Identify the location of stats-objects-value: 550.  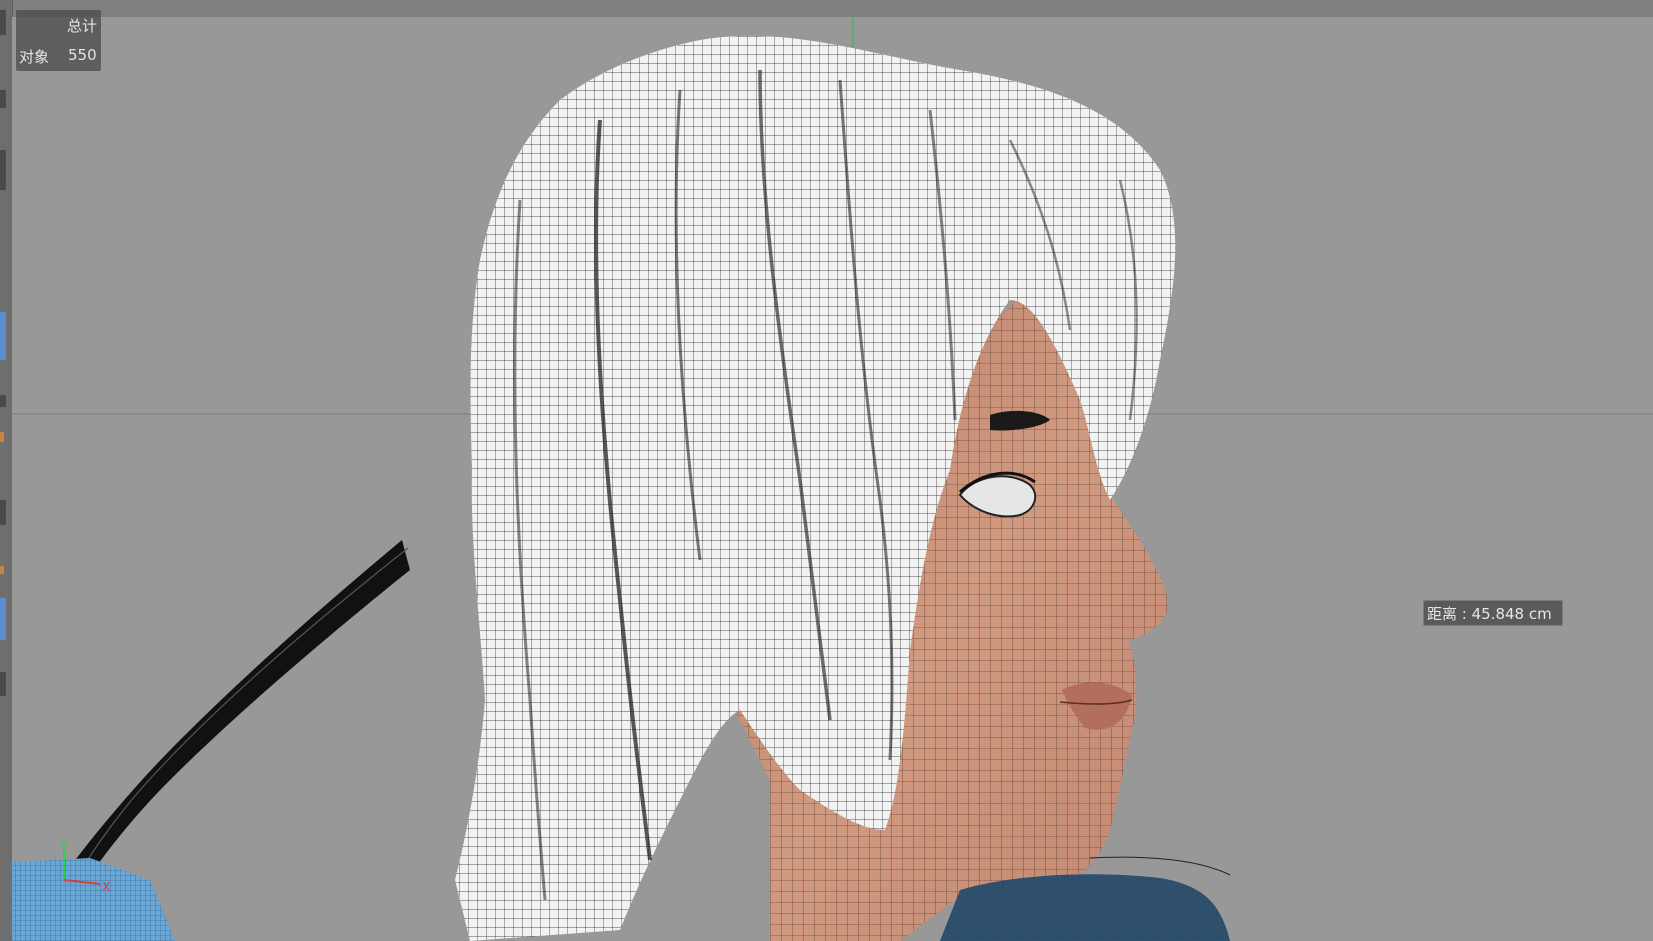
(82, 55).